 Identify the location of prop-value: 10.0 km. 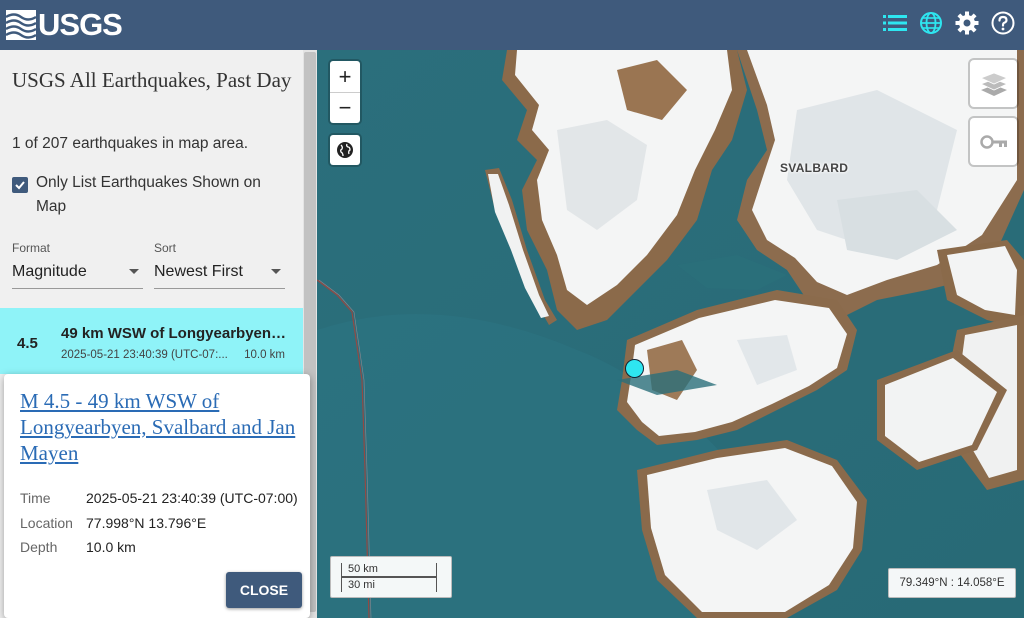
(111, 547).